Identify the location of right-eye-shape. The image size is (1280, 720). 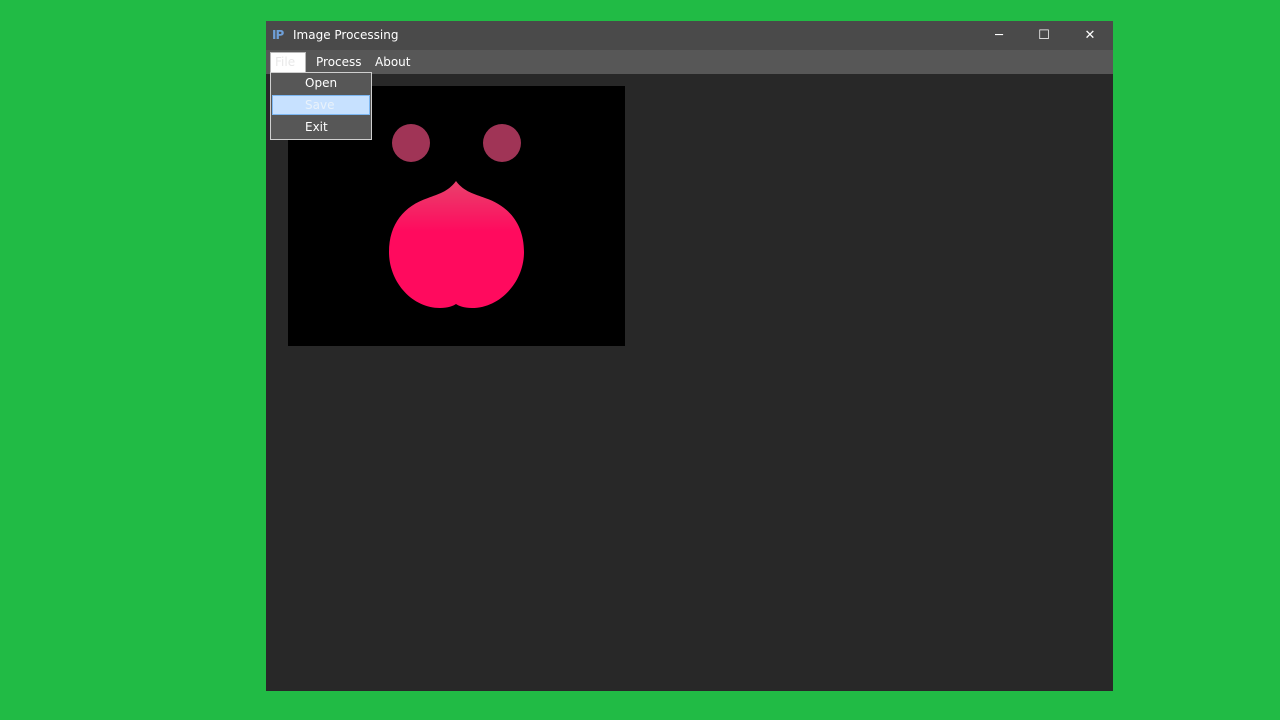
(502, 143).